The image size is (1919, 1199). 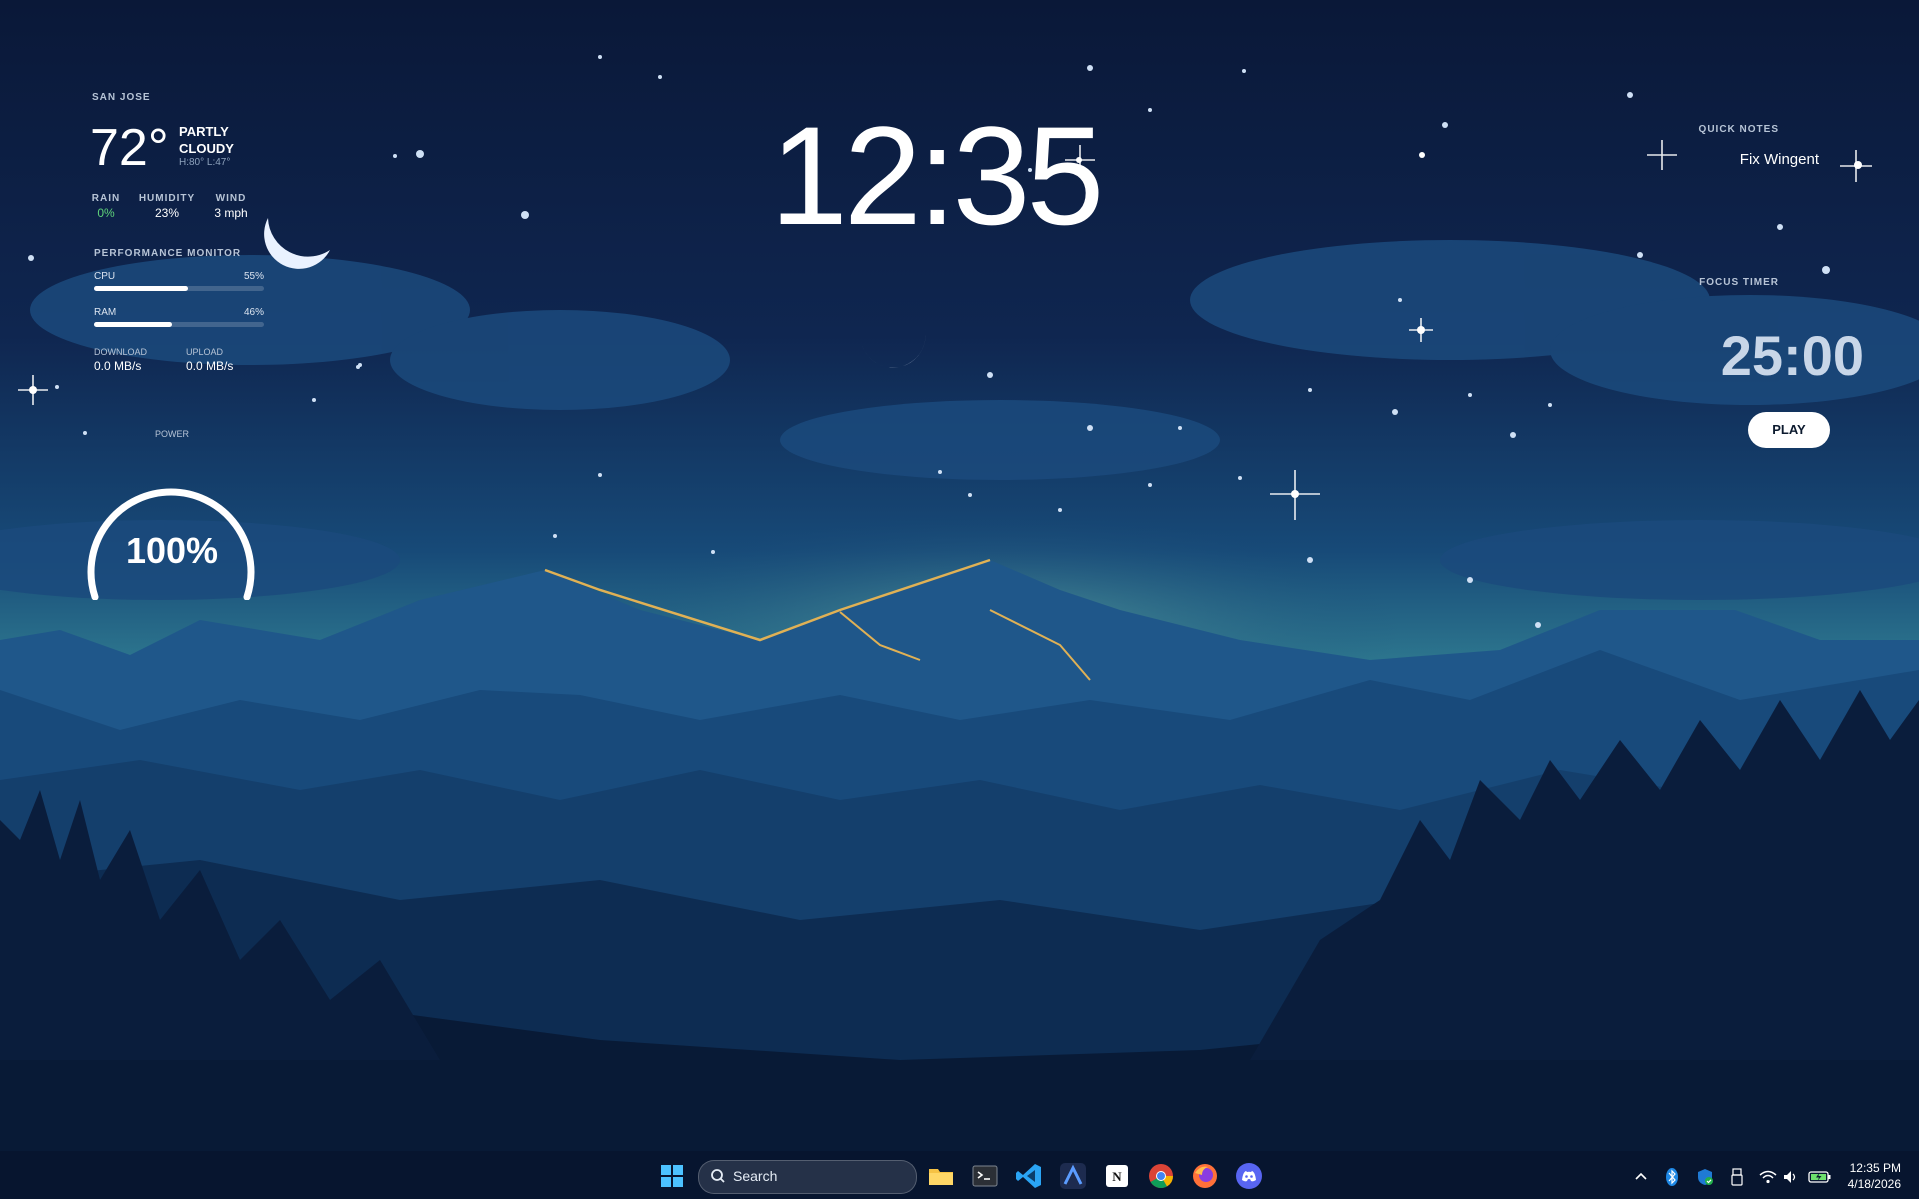 I want to click on tray-date: 4/18/2026, so click(x=1874, y=1184).